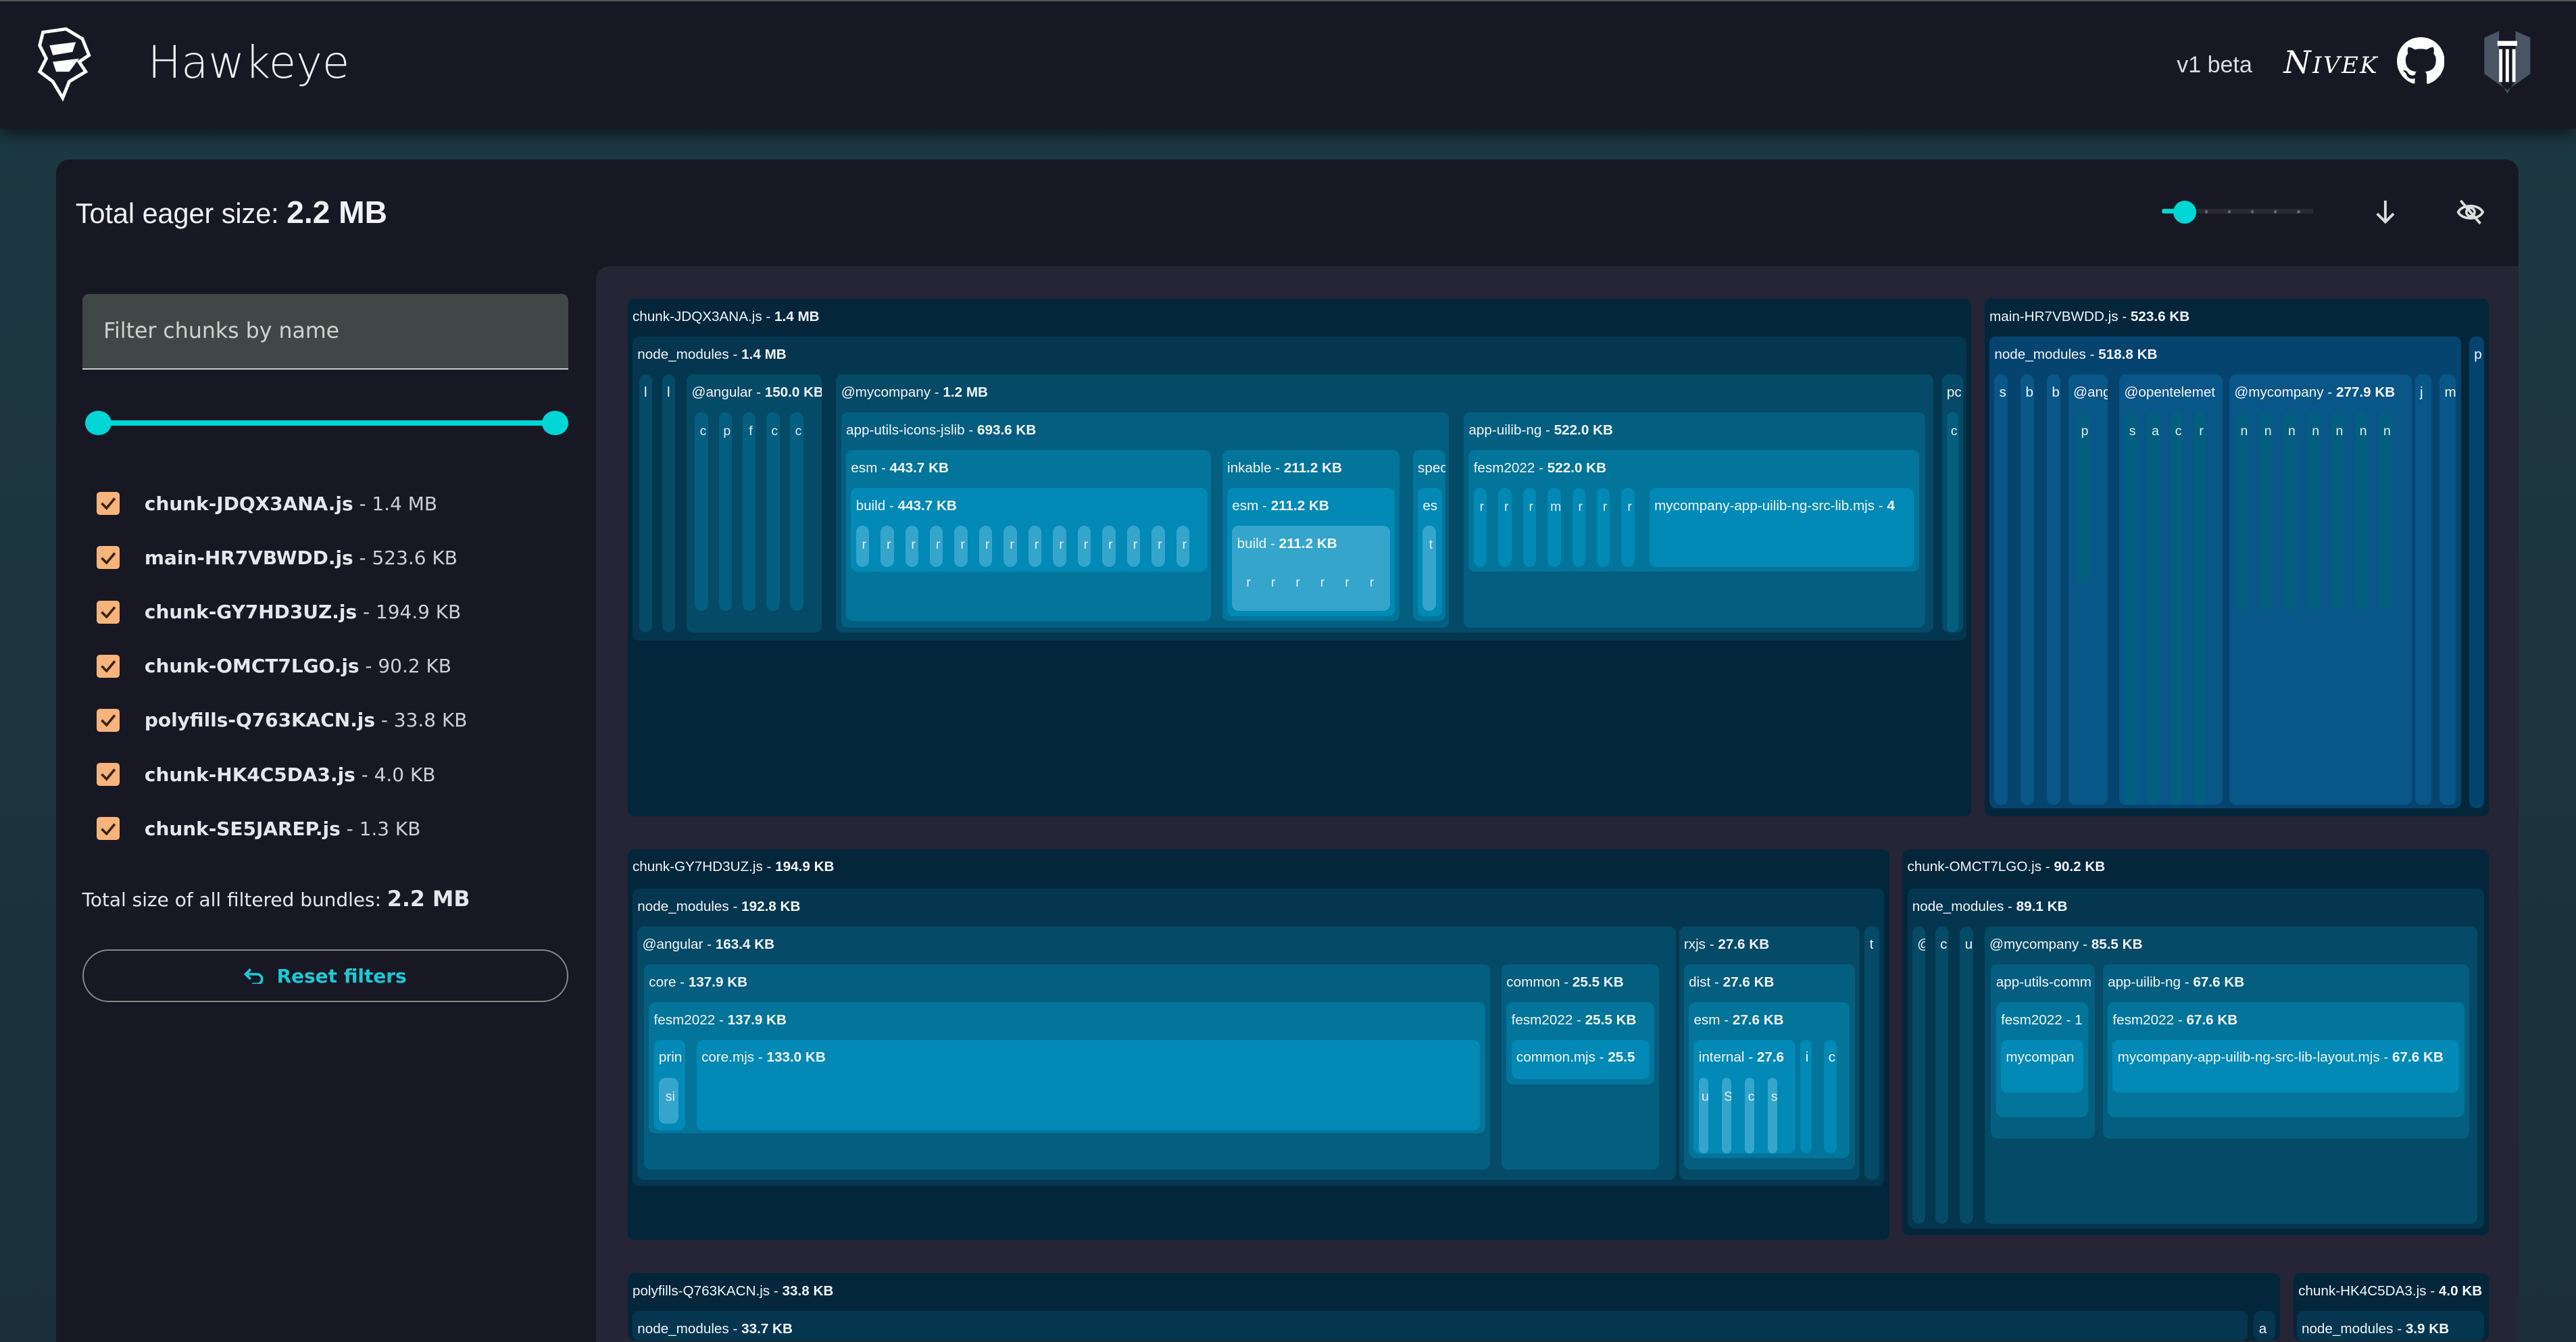 Image resolution: width=2576 pixels, height=1342 pixels. Describe the element at coordinates (1967, 1075) in the screenshot. I see `treemap-node: u` at that location.